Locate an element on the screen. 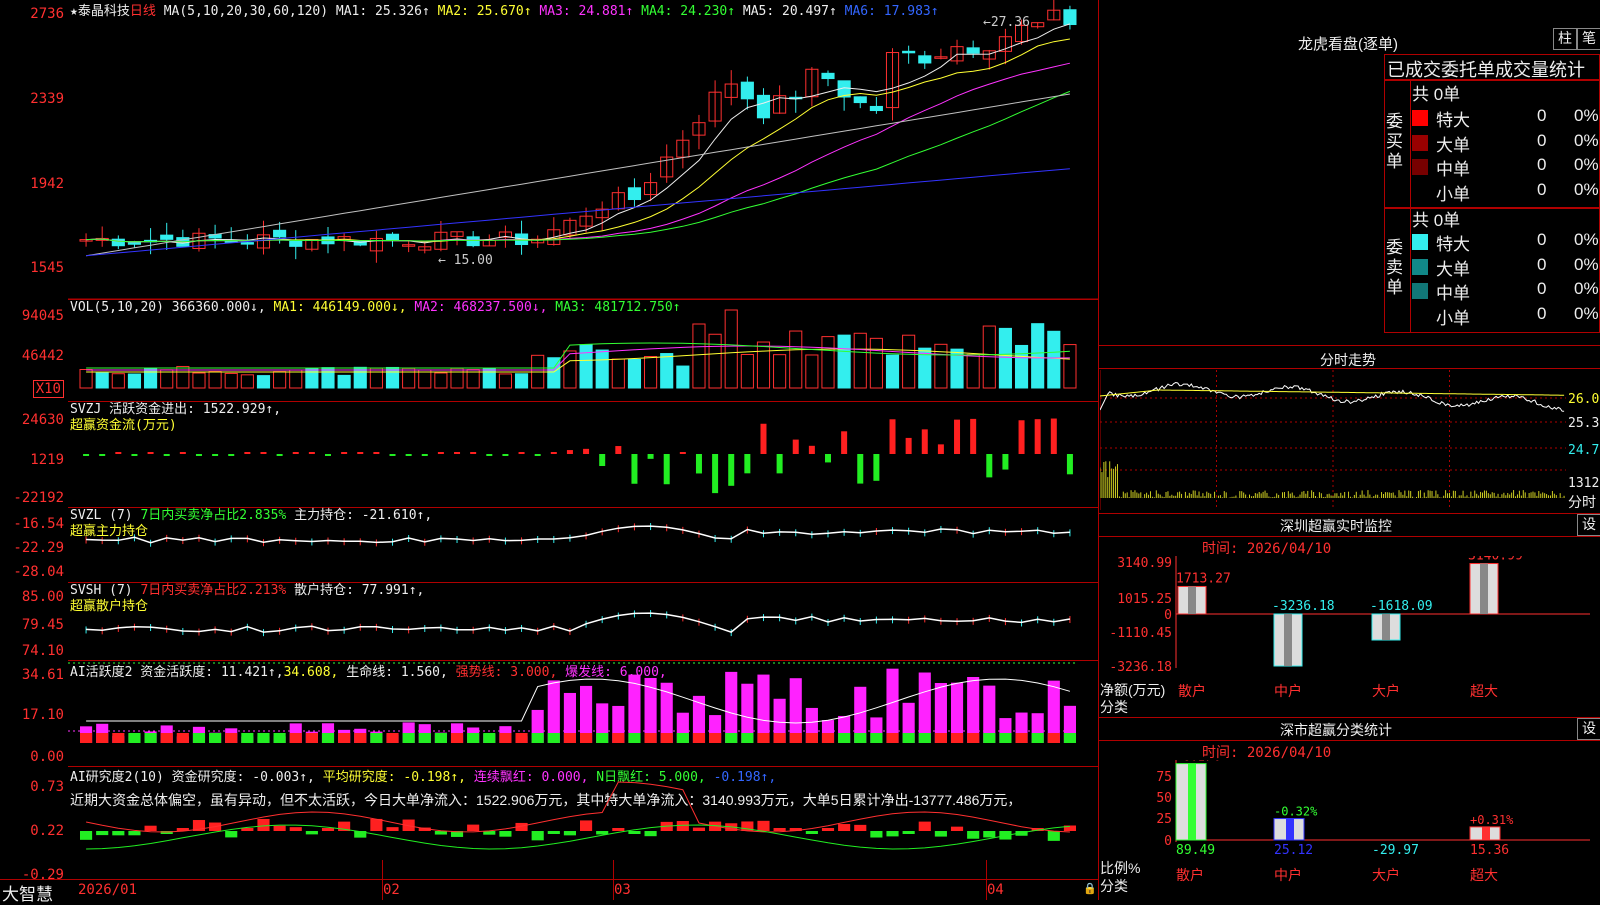  class-ytick: 25 is located at coordinates (1164, 819).